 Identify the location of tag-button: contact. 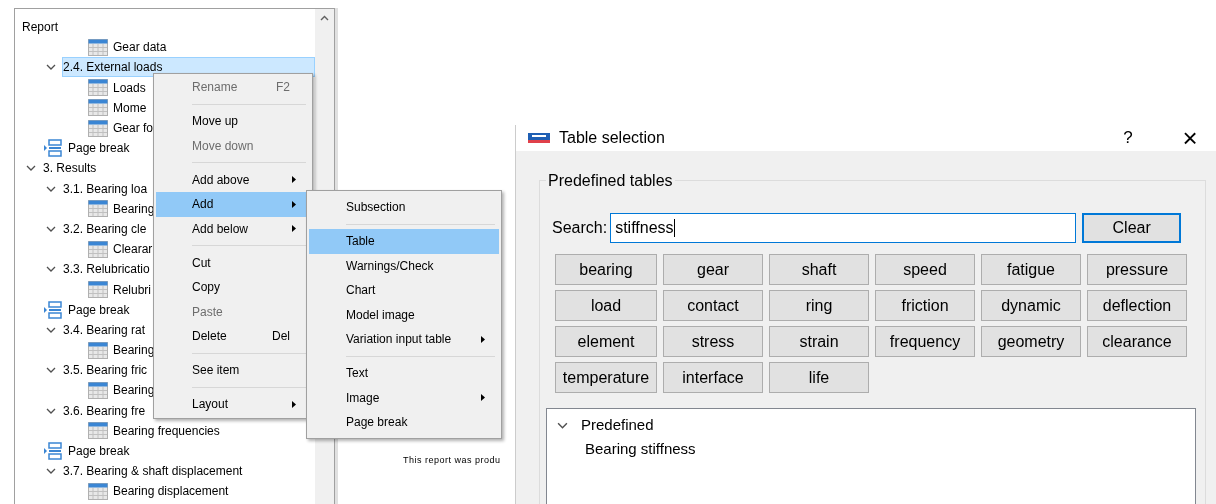
(713, 305).